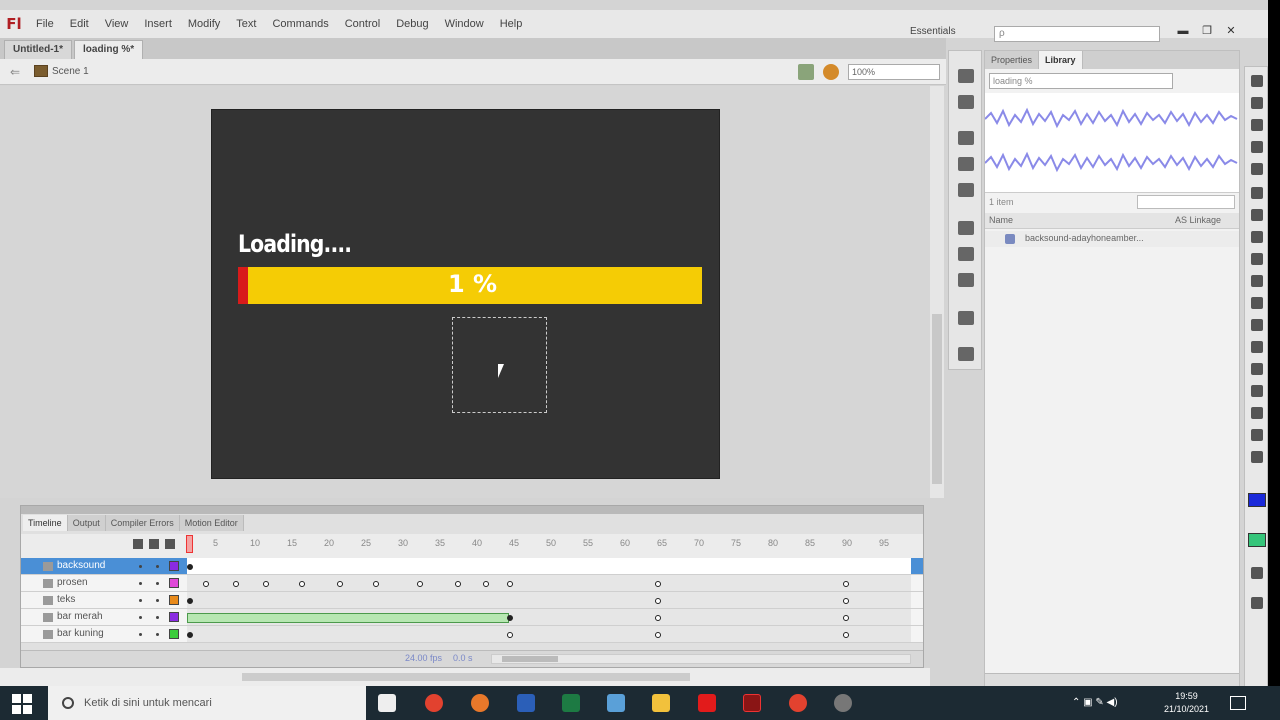  I want to click on components-icon, so click(966, 254).